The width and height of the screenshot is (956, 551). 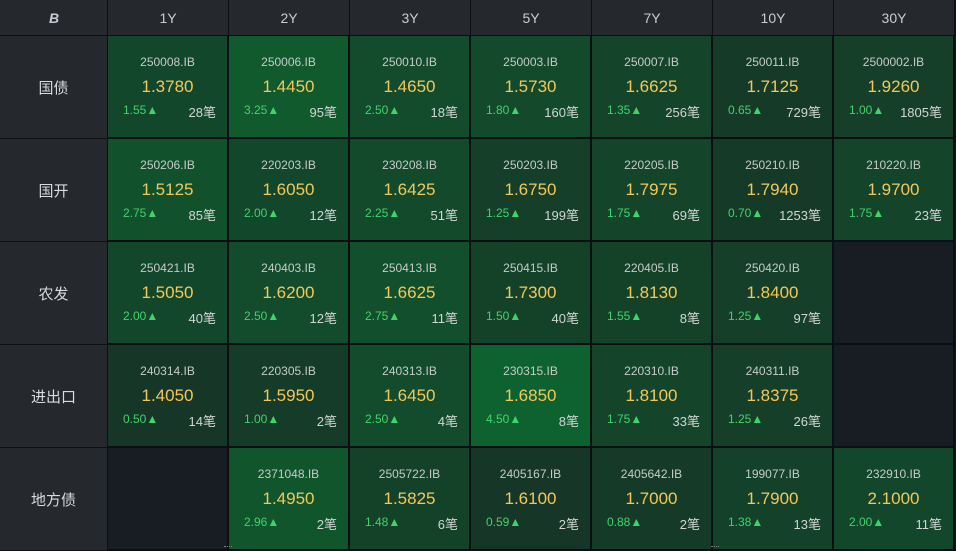 I want to click on bond-cell: 2505722.IB 1.5825 1.48▲ 6笔, so click(x=410, y=499).